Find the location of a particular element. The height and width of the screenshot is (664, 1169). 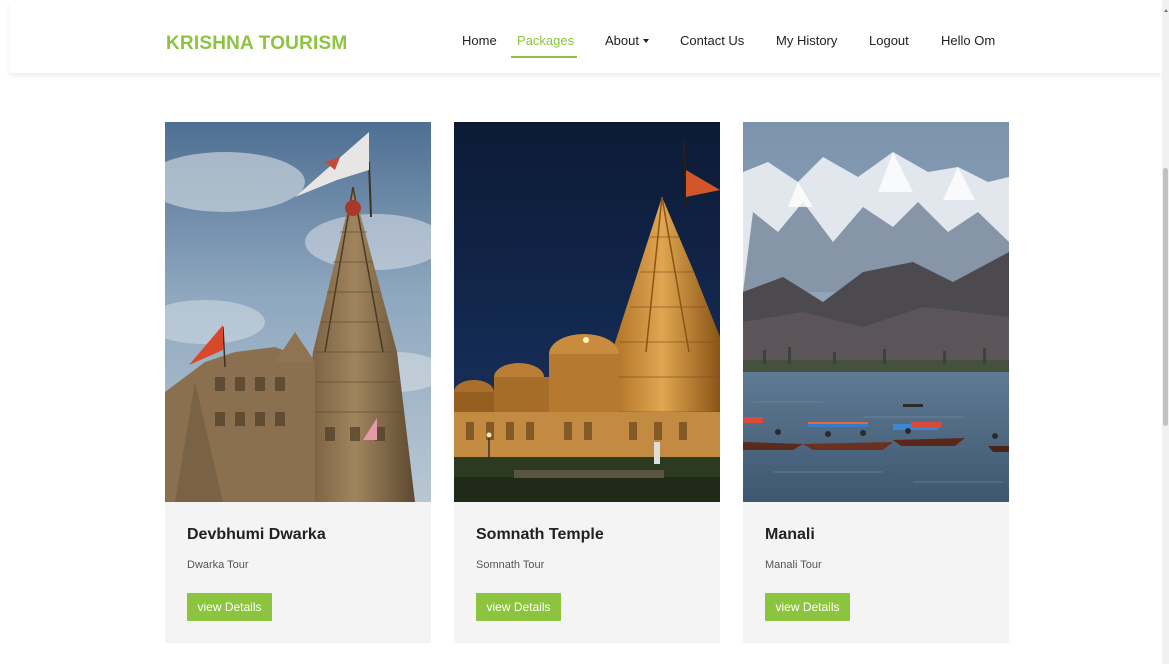

card-title: Manali is located at coordinates (790, 534).